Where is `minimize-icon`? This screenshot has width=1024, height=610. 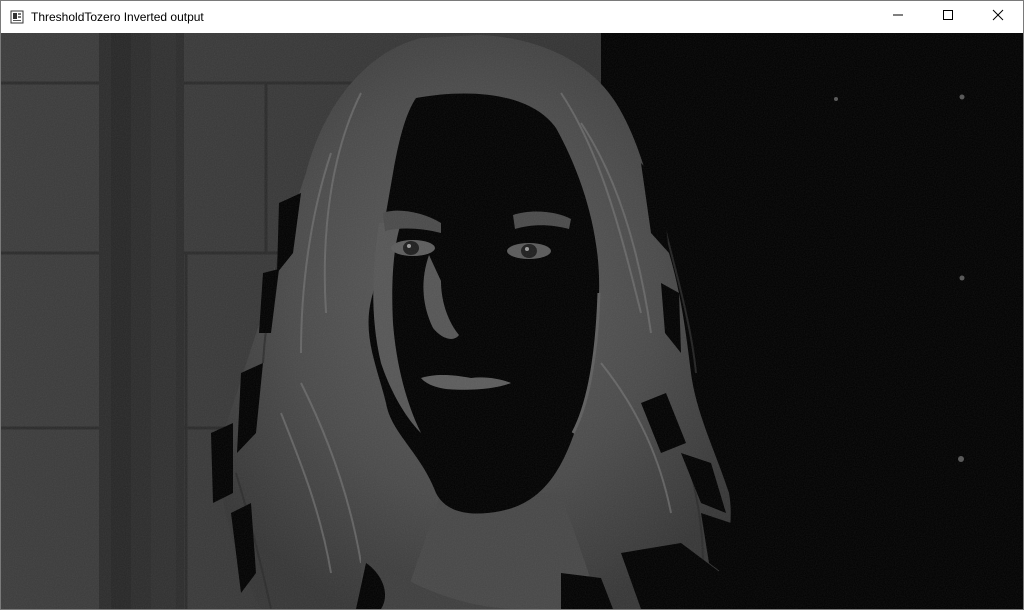 minimize-icon is located at coordinates (898, 17).